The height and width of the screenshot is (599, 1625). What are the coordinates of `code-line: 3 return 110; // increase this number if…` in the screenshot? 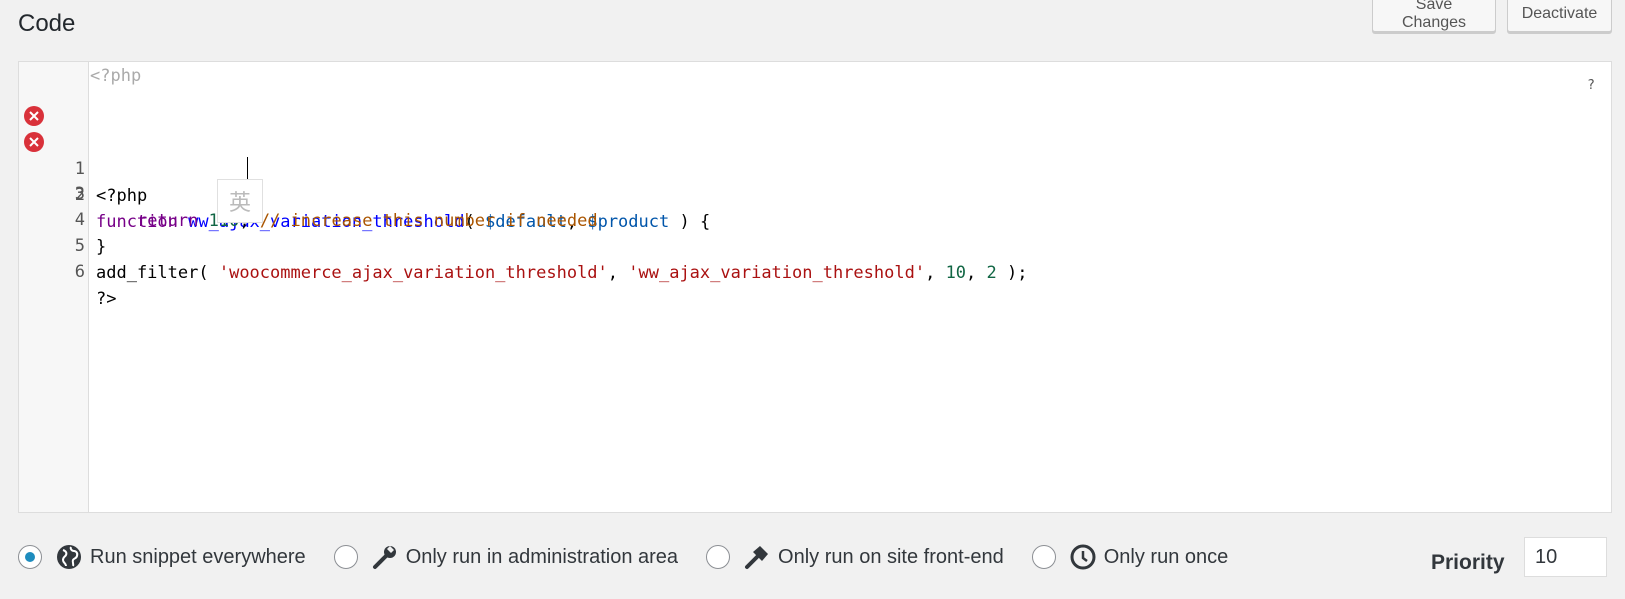 It's located at (815, 192).